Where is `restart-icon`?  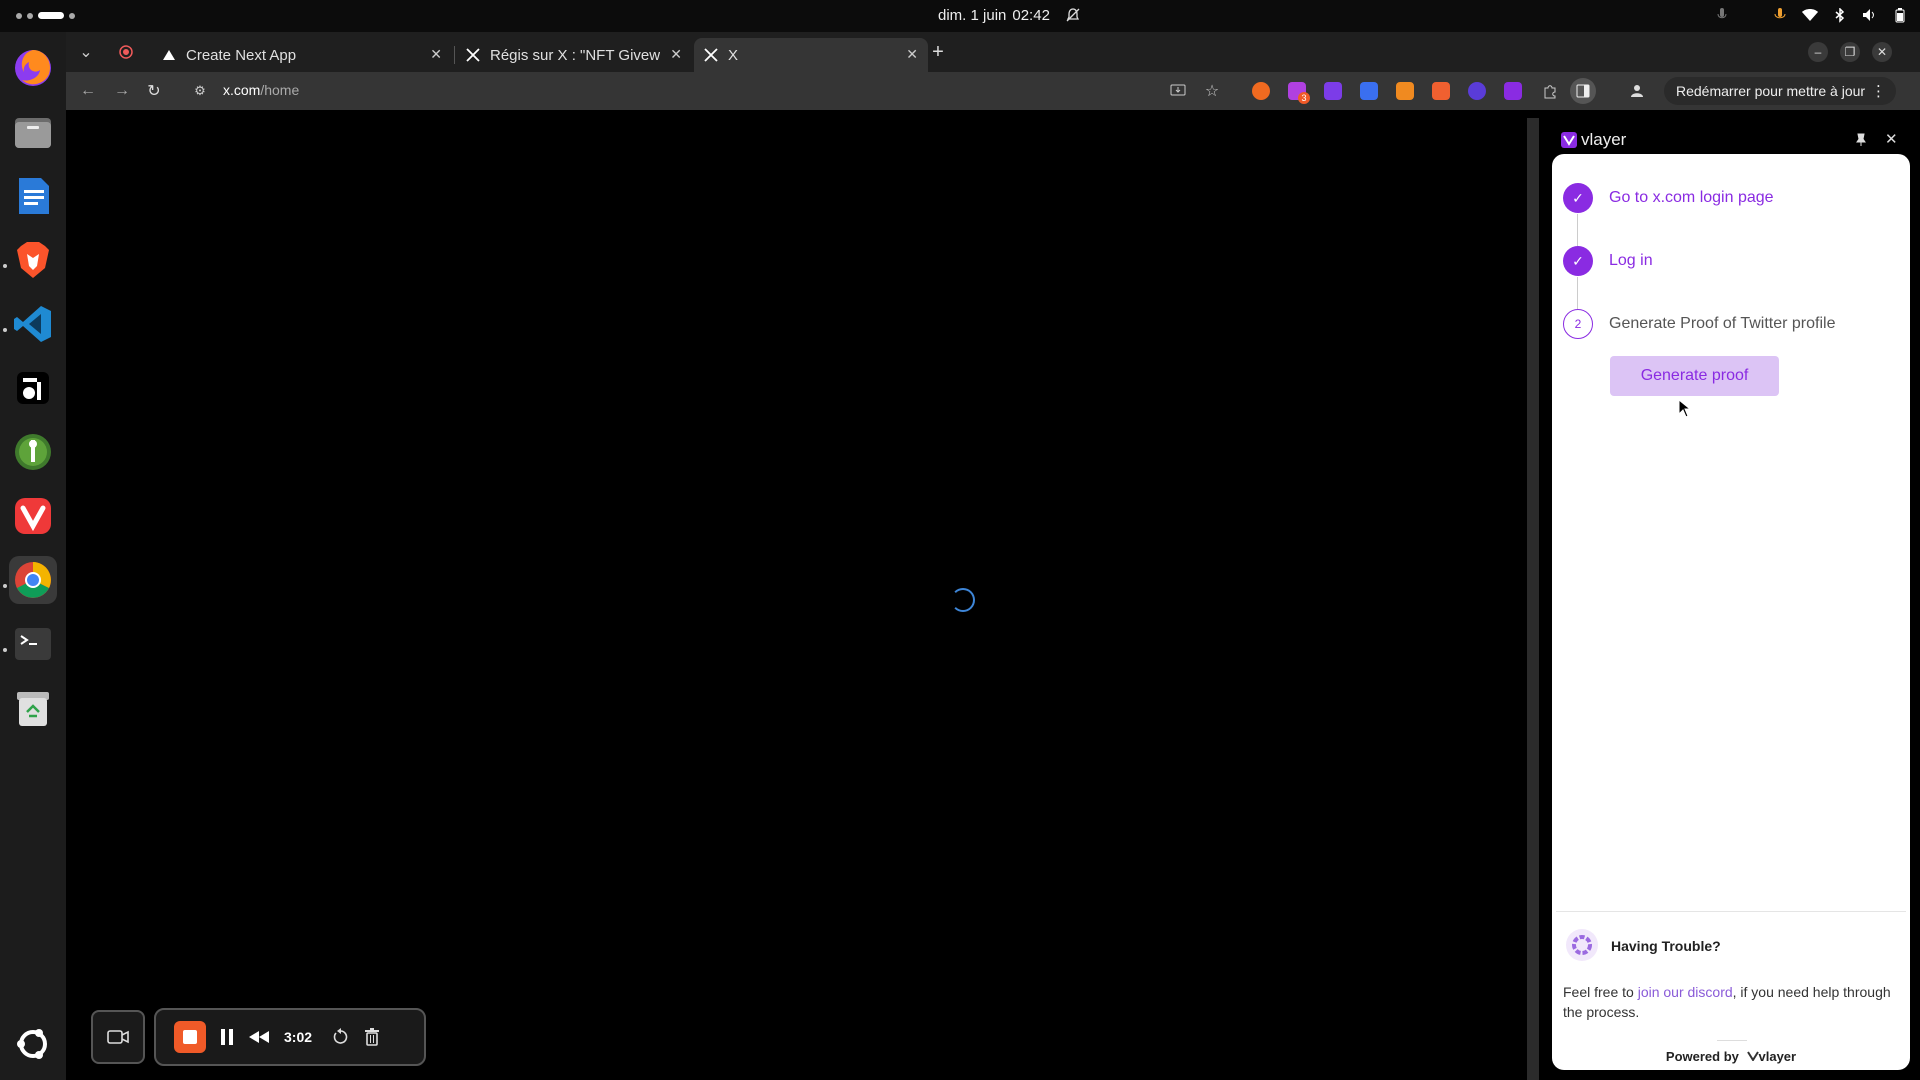
restart-icon is located at coordinates (341, 1037).